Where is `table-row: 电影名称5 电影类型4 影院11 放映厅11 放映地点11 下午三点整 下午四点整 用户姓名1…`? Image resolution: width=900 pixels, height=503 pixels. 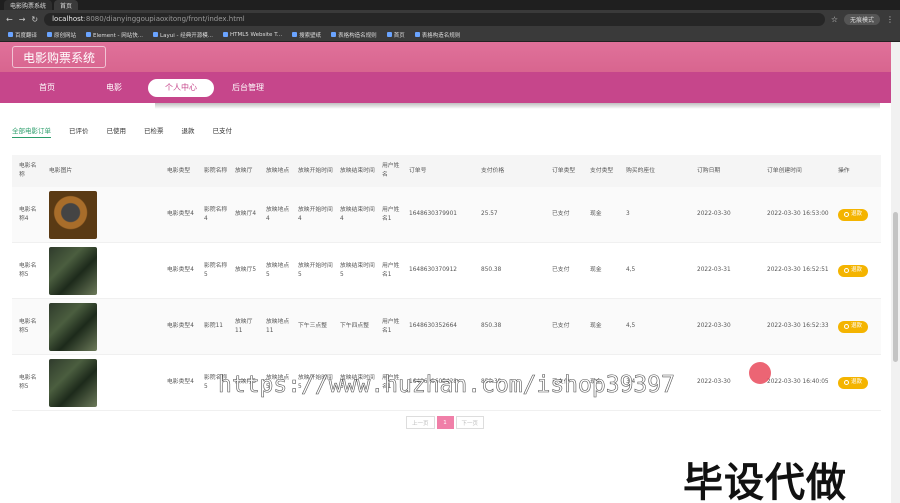
table-row: 电影名称5 电影类型4 影院11 放映厅11 放映地点11 下午三点整 下午四点整 用户姓名1… is located at coordinates (446, 327).